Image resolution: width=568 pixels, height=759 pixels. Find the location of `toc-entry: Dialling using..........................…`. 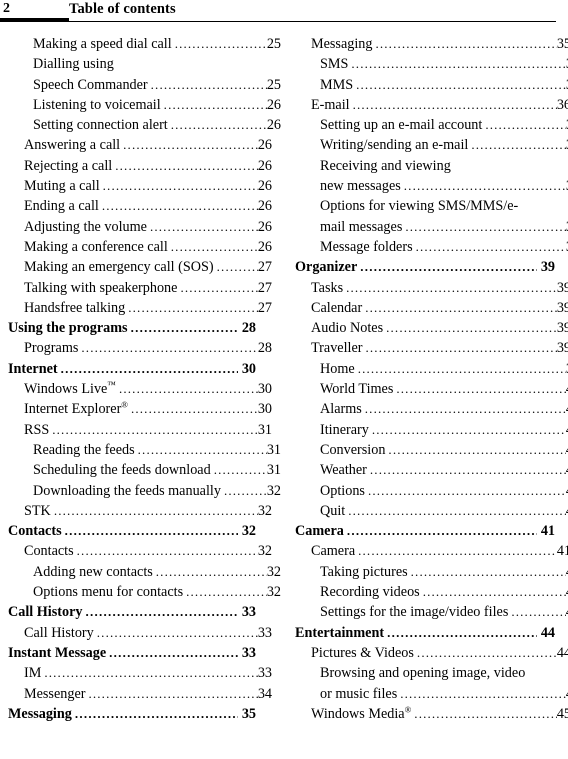

toc-entry: Dialling using..........................… is located at coordinates (157, 64).